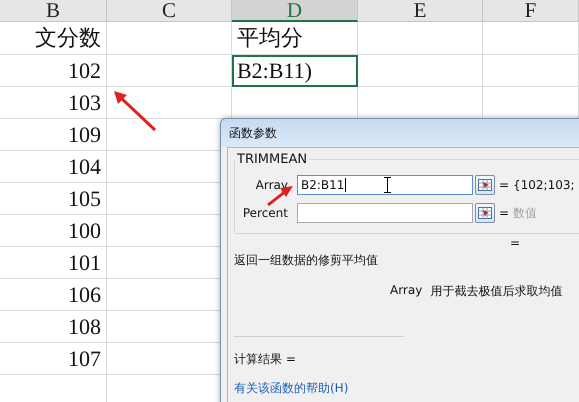  Describe the element at coordinates (295, 71) in the screenshot. I see `table-cell: B2:B11)` at that location.